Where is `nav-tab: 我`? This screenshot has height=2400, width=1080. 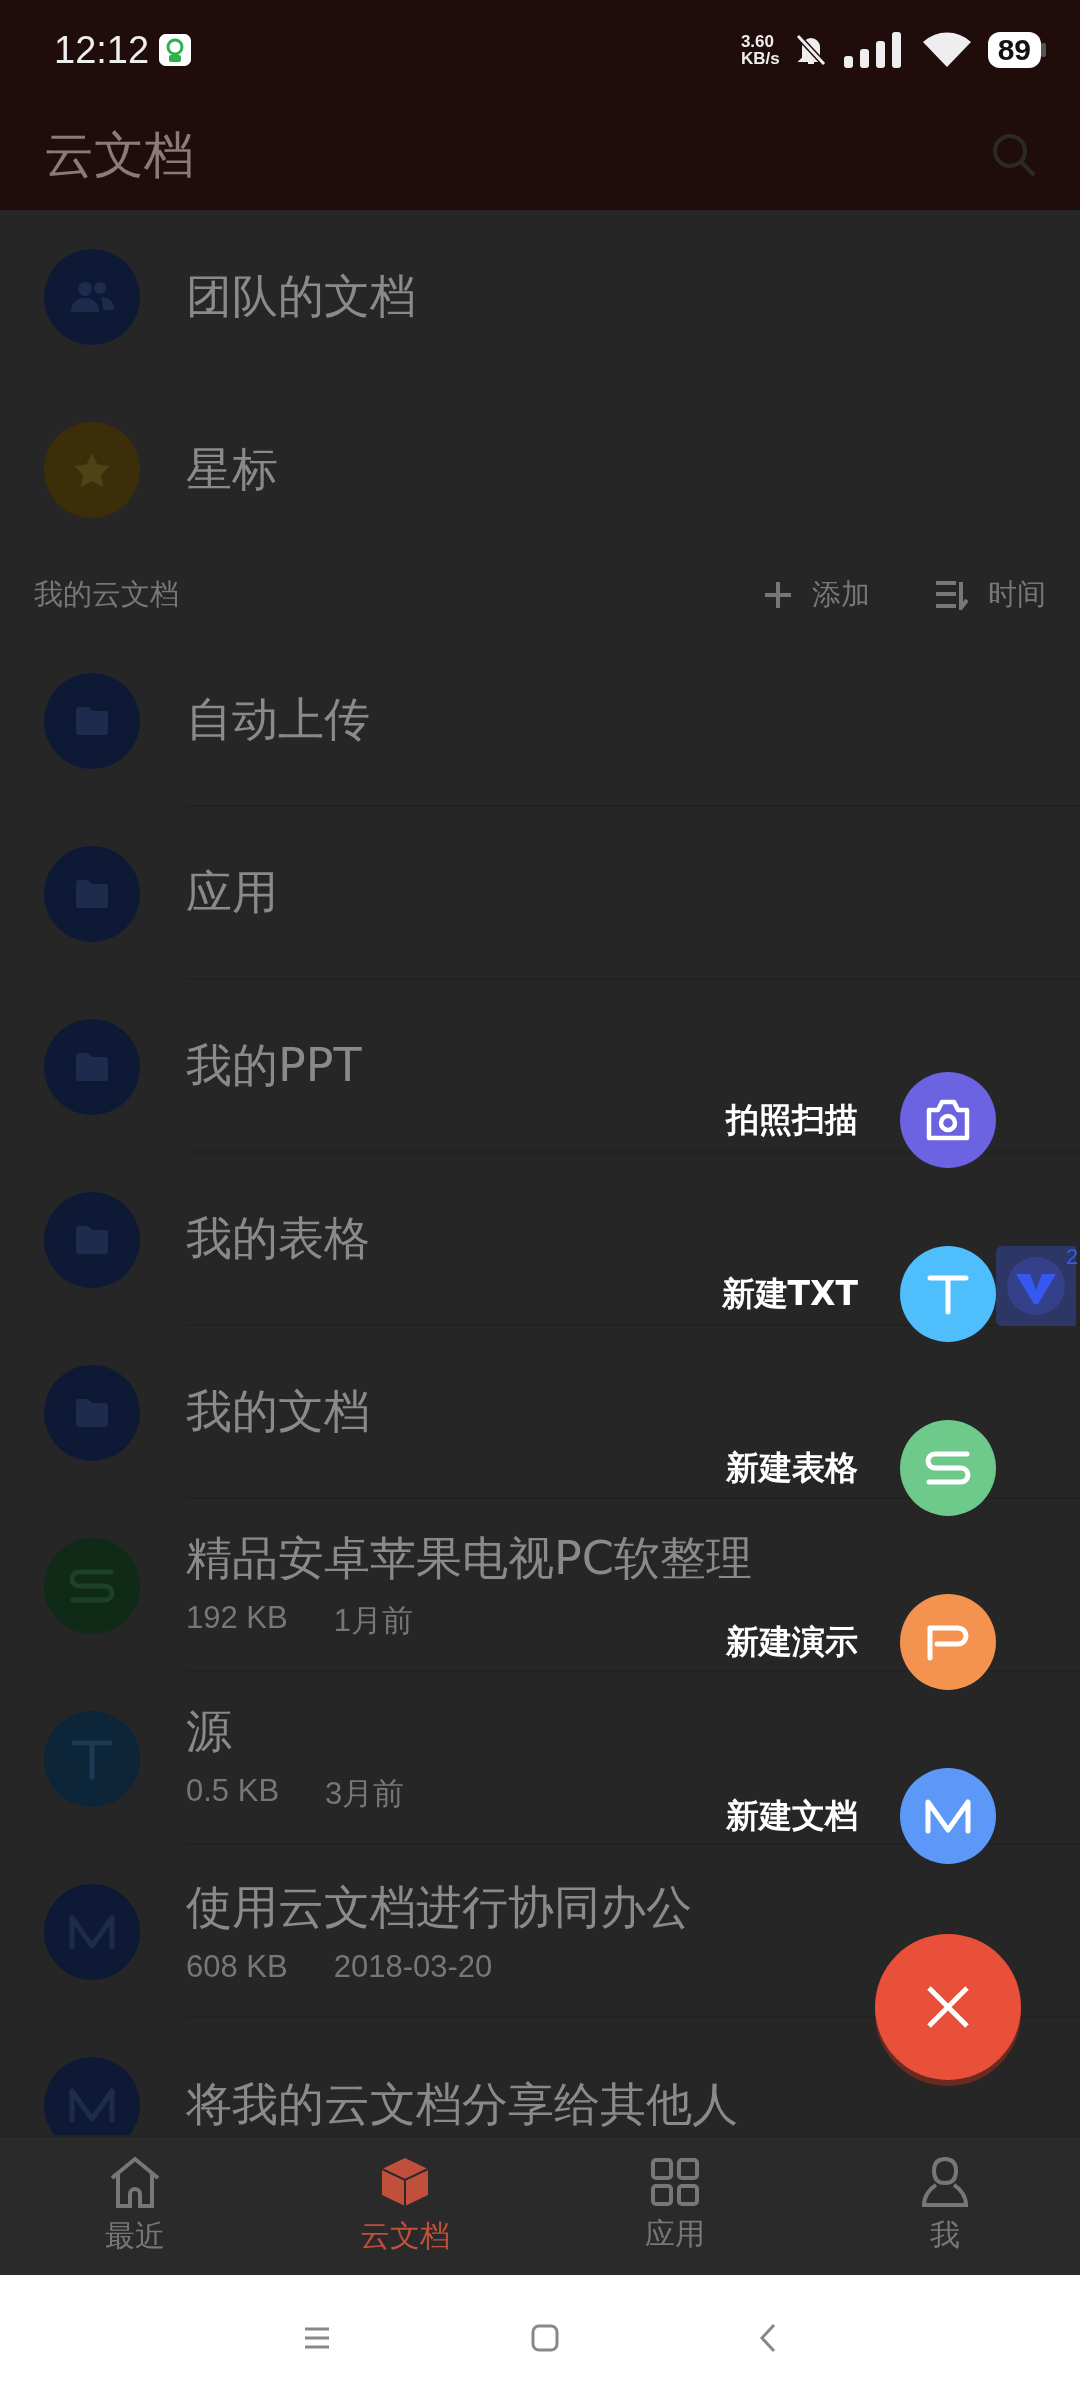
nav-tab: 我 is located at coordinates (945, 2206).